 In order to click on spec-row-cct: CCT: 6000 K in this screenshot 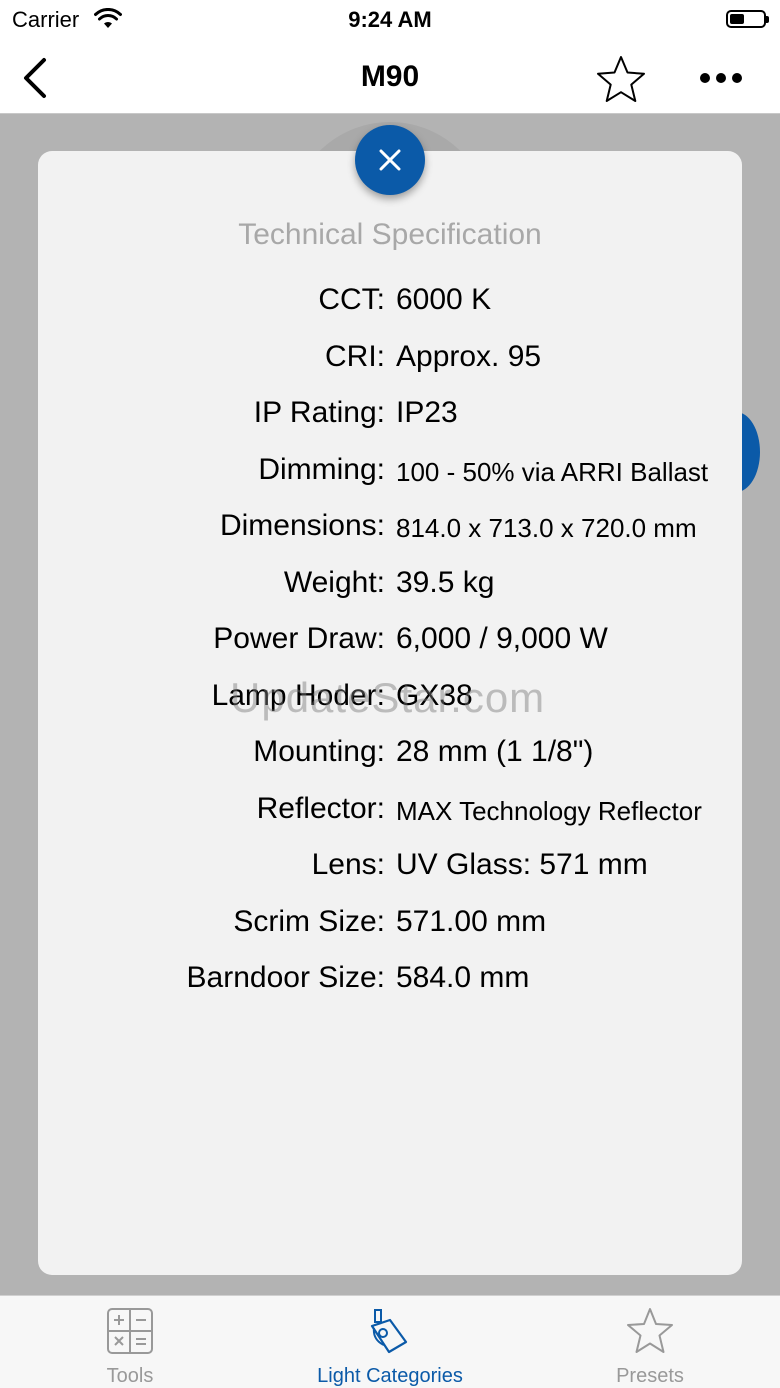, I will do `click(390, 311)`.